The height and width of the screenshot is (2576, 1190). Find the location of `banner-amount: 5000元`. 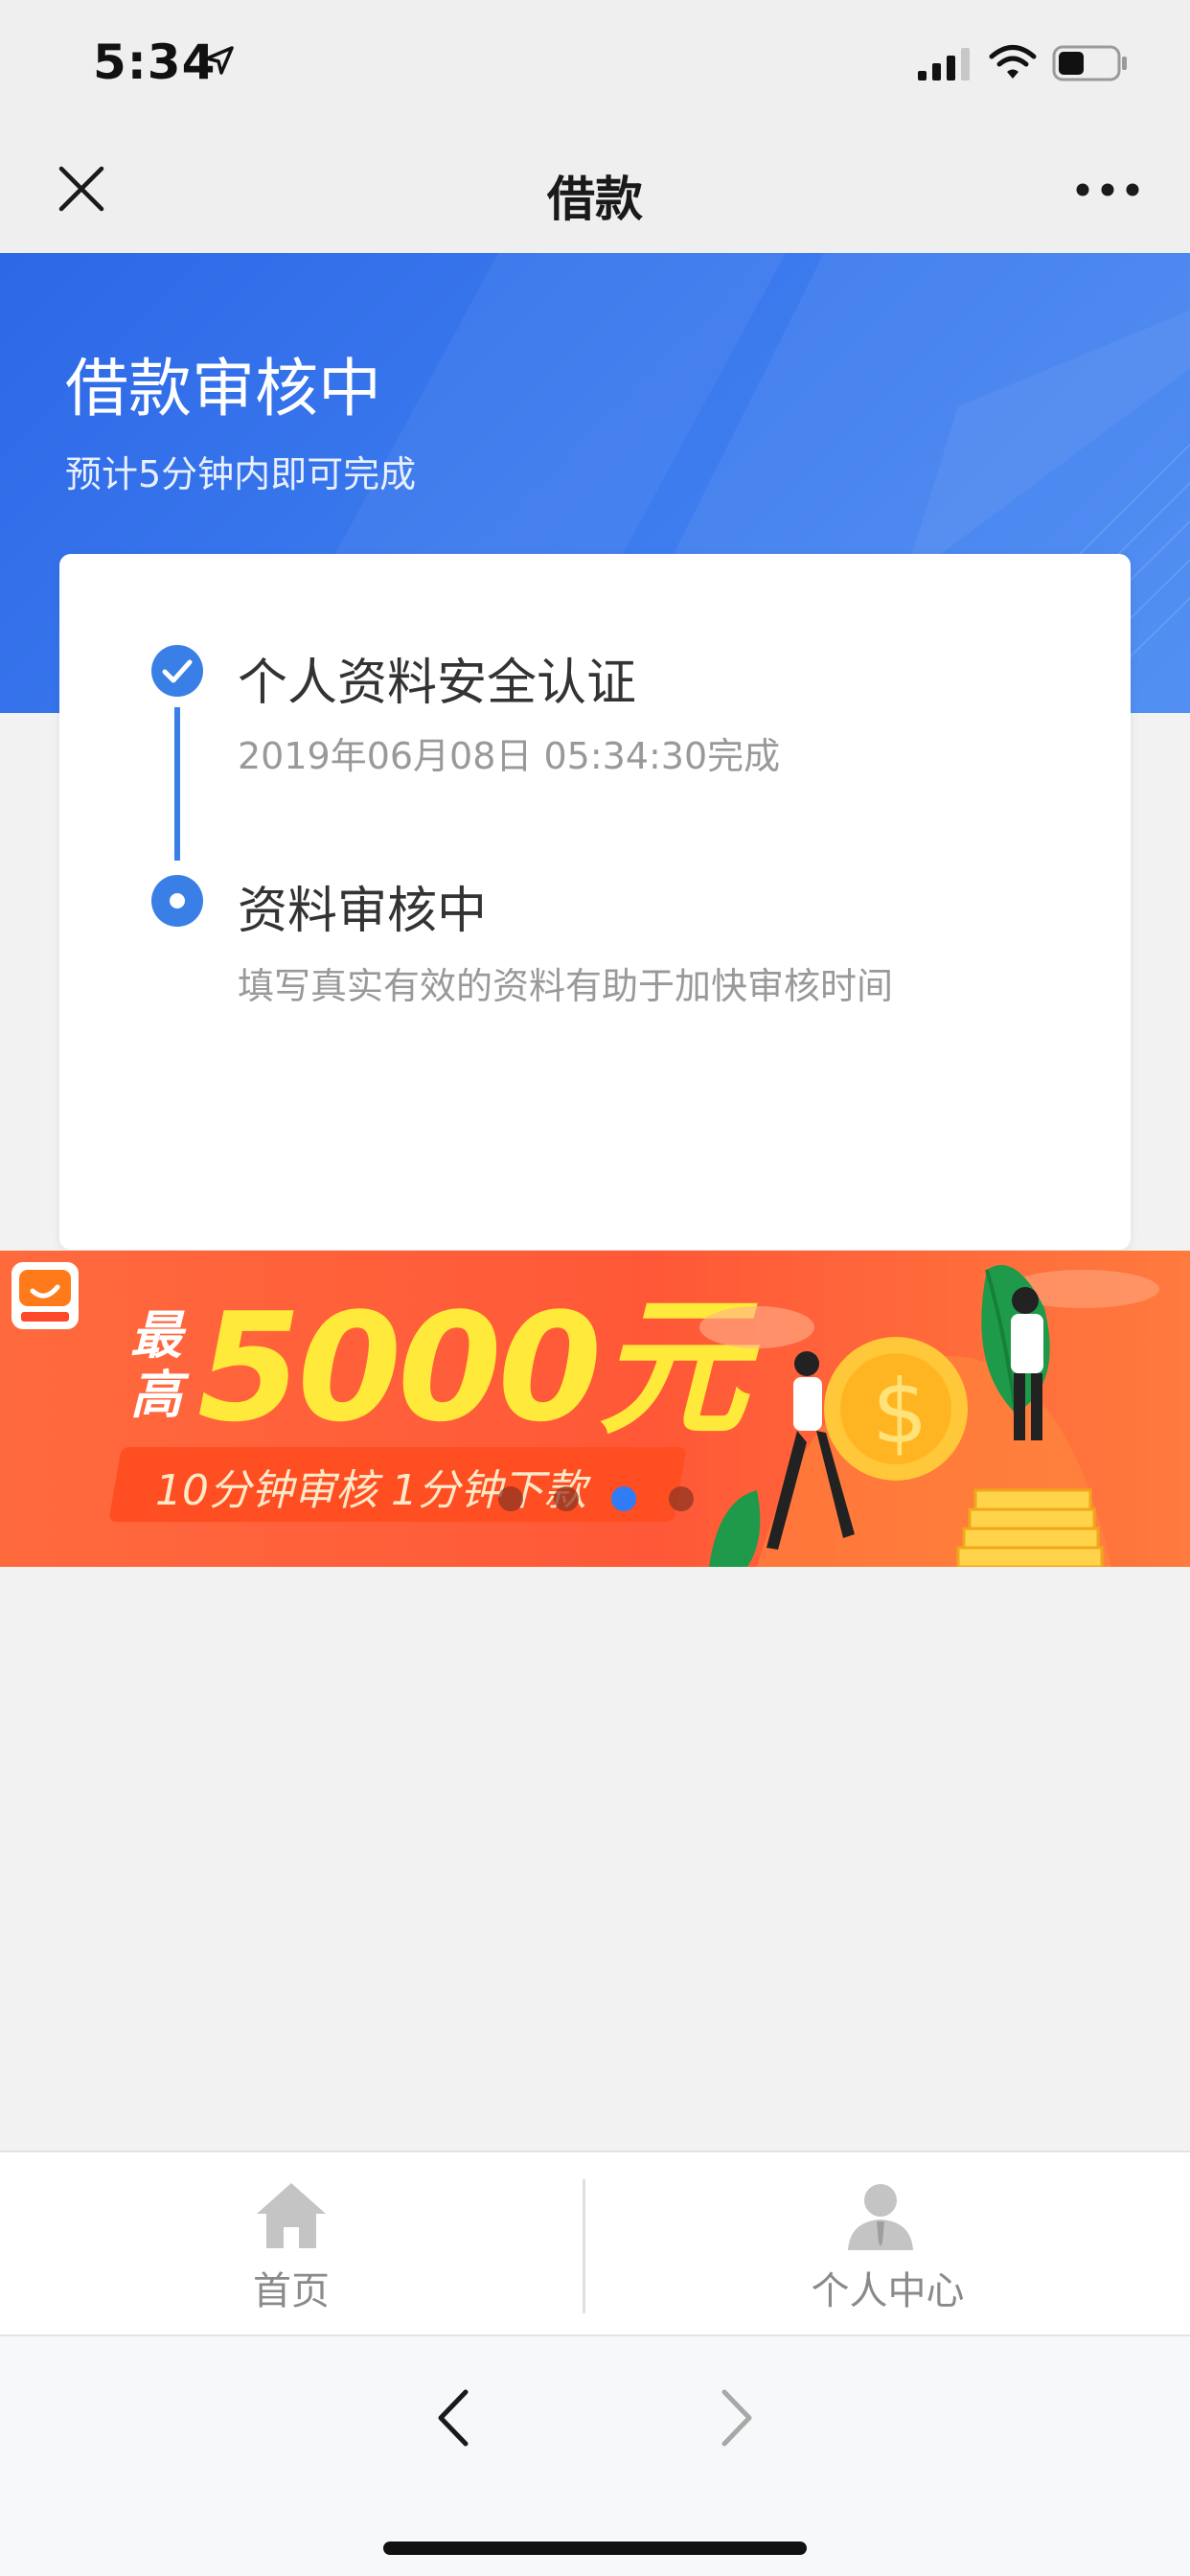

banner-amount: 5000元 is located at coordinates (472, 1367).